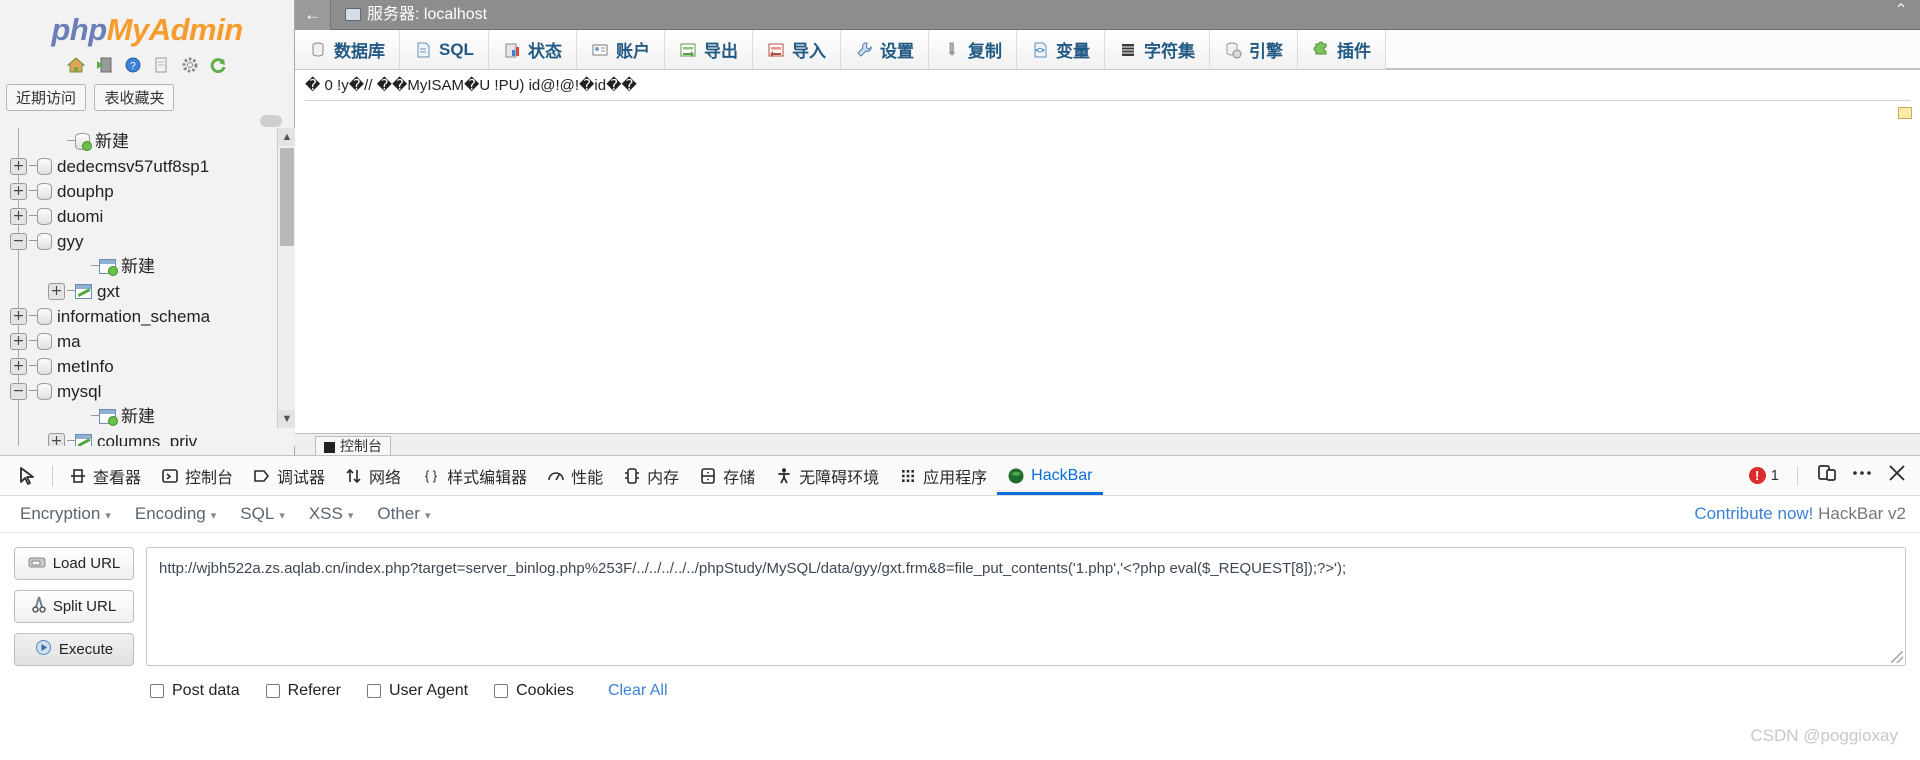 This screenshot has height=760, width=1920. What do you see at coordinates (195, 691) in the screenshot?
I see `hackbar-option-post-data: Post data` at bounding box center [195, 691].